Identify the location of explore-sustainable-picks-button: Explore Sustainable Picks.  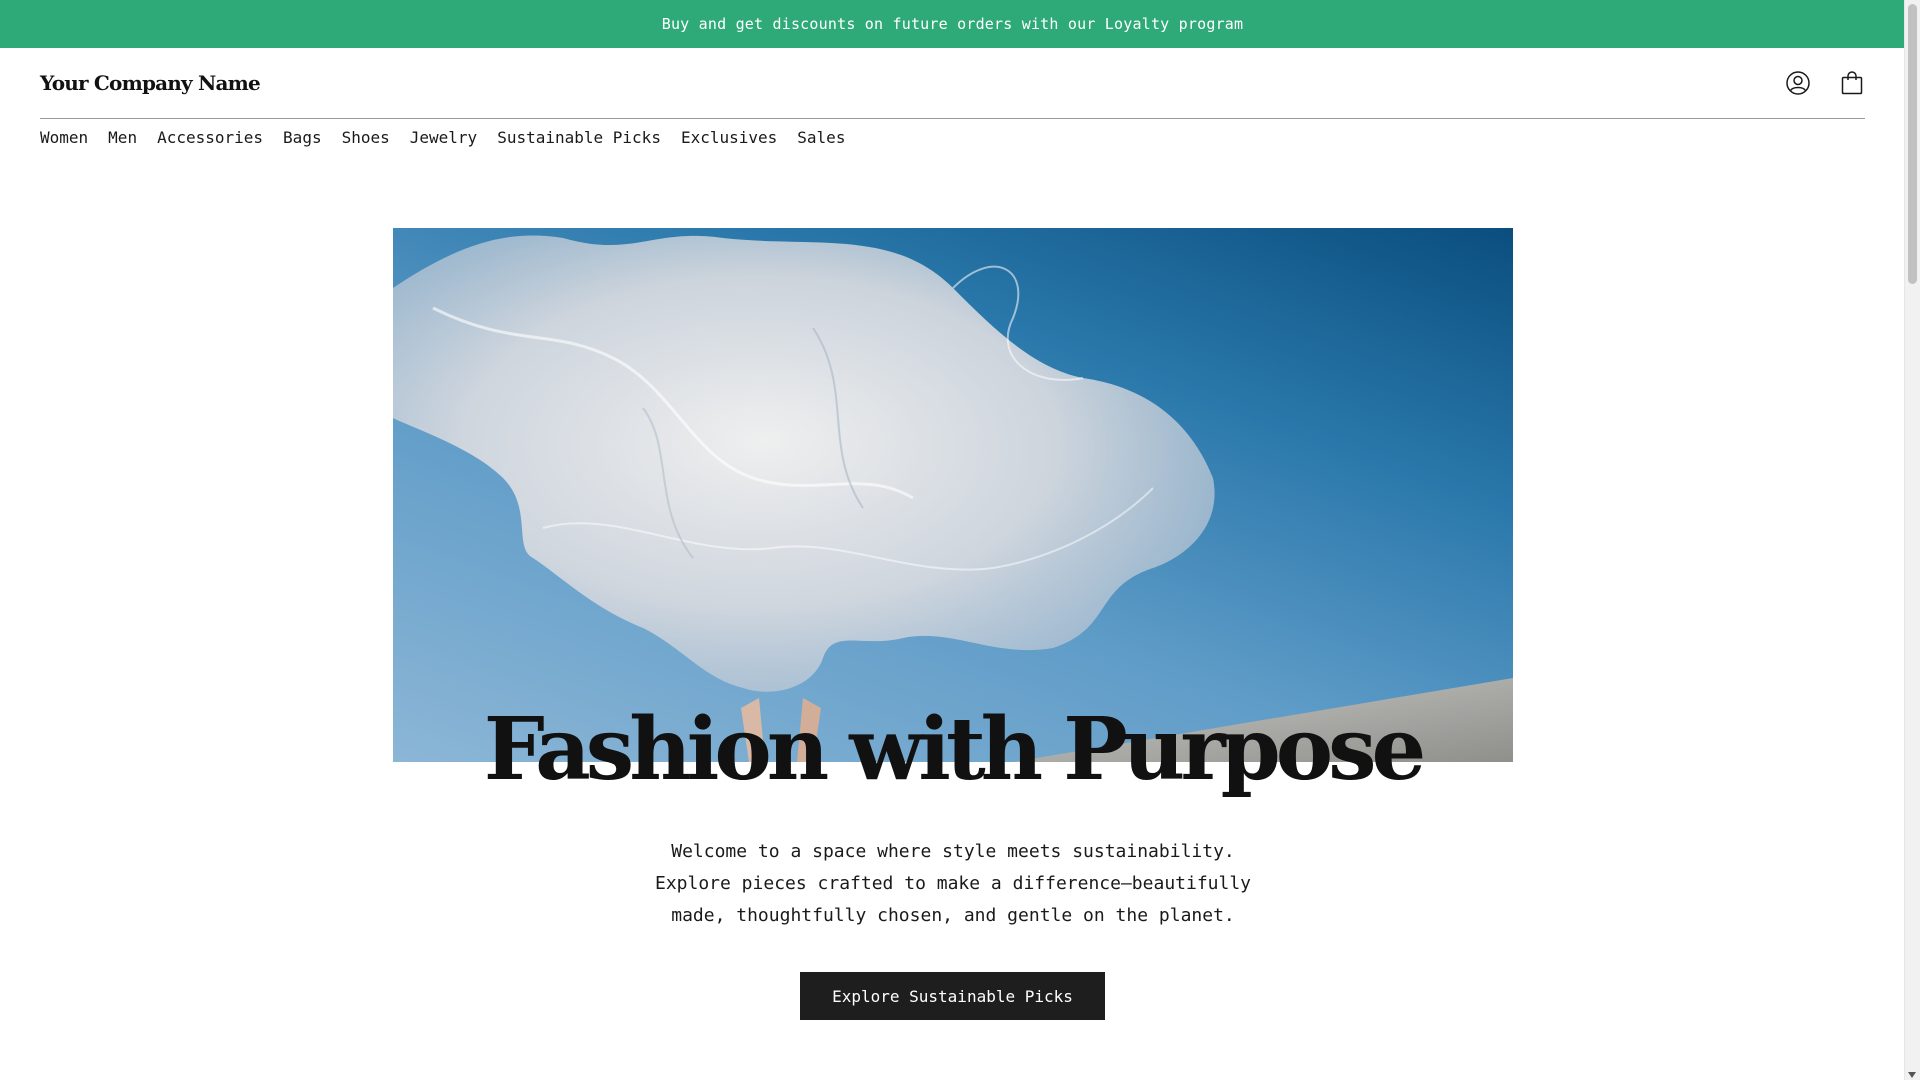
(952, 996).